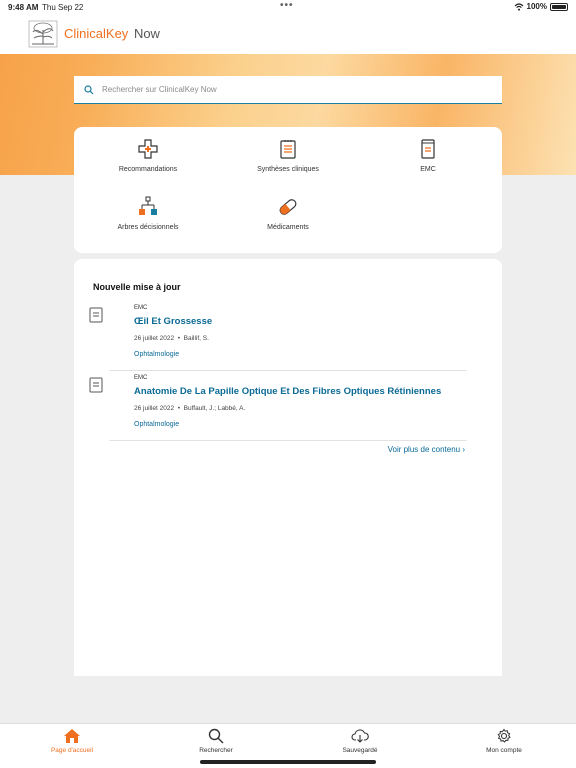 This screenshot has height=768, width=576. What do you see at coordinates (96, 33) in the screenshot?
I see `brand-main: ClinicalKey` at bounding box center [96, 33].